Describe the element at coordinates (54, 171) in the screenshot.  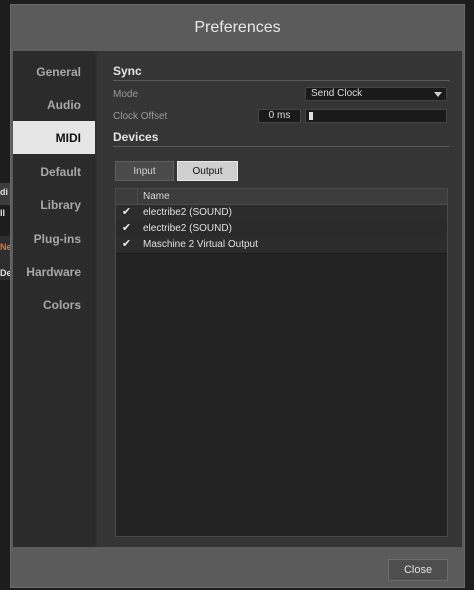
I see `sidebar-item-default: Default` at that location.